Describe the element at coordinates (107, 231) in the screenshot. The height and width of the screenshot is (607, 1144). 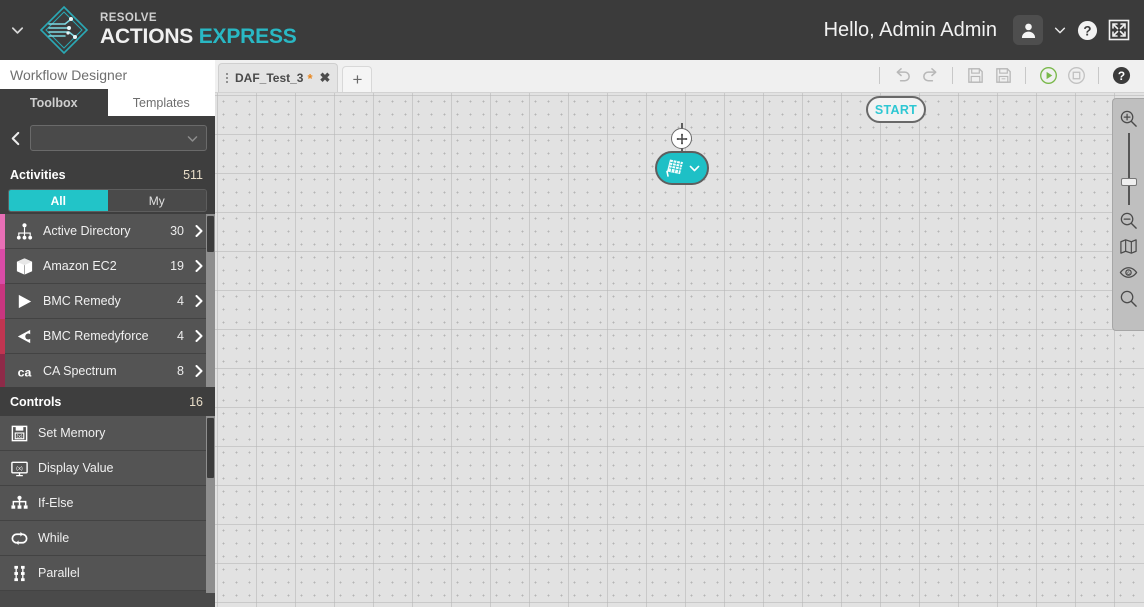
I see `activity-row-active-directory: Active Directory 30` at that location.